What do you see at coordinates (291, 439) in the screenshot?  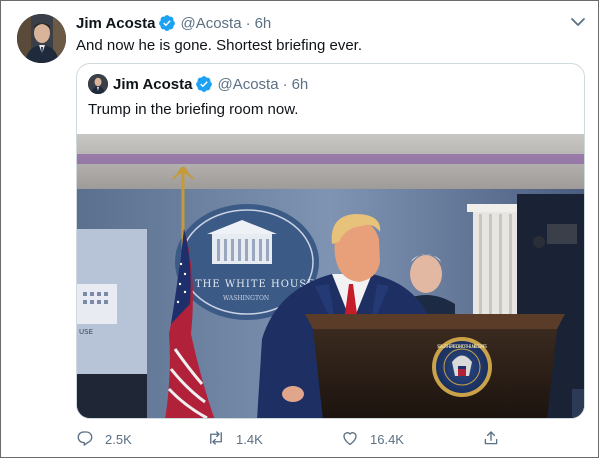 I see `tweet-actions: 2.5K 1.4K 16.4K` at bounding box center [291, 439].